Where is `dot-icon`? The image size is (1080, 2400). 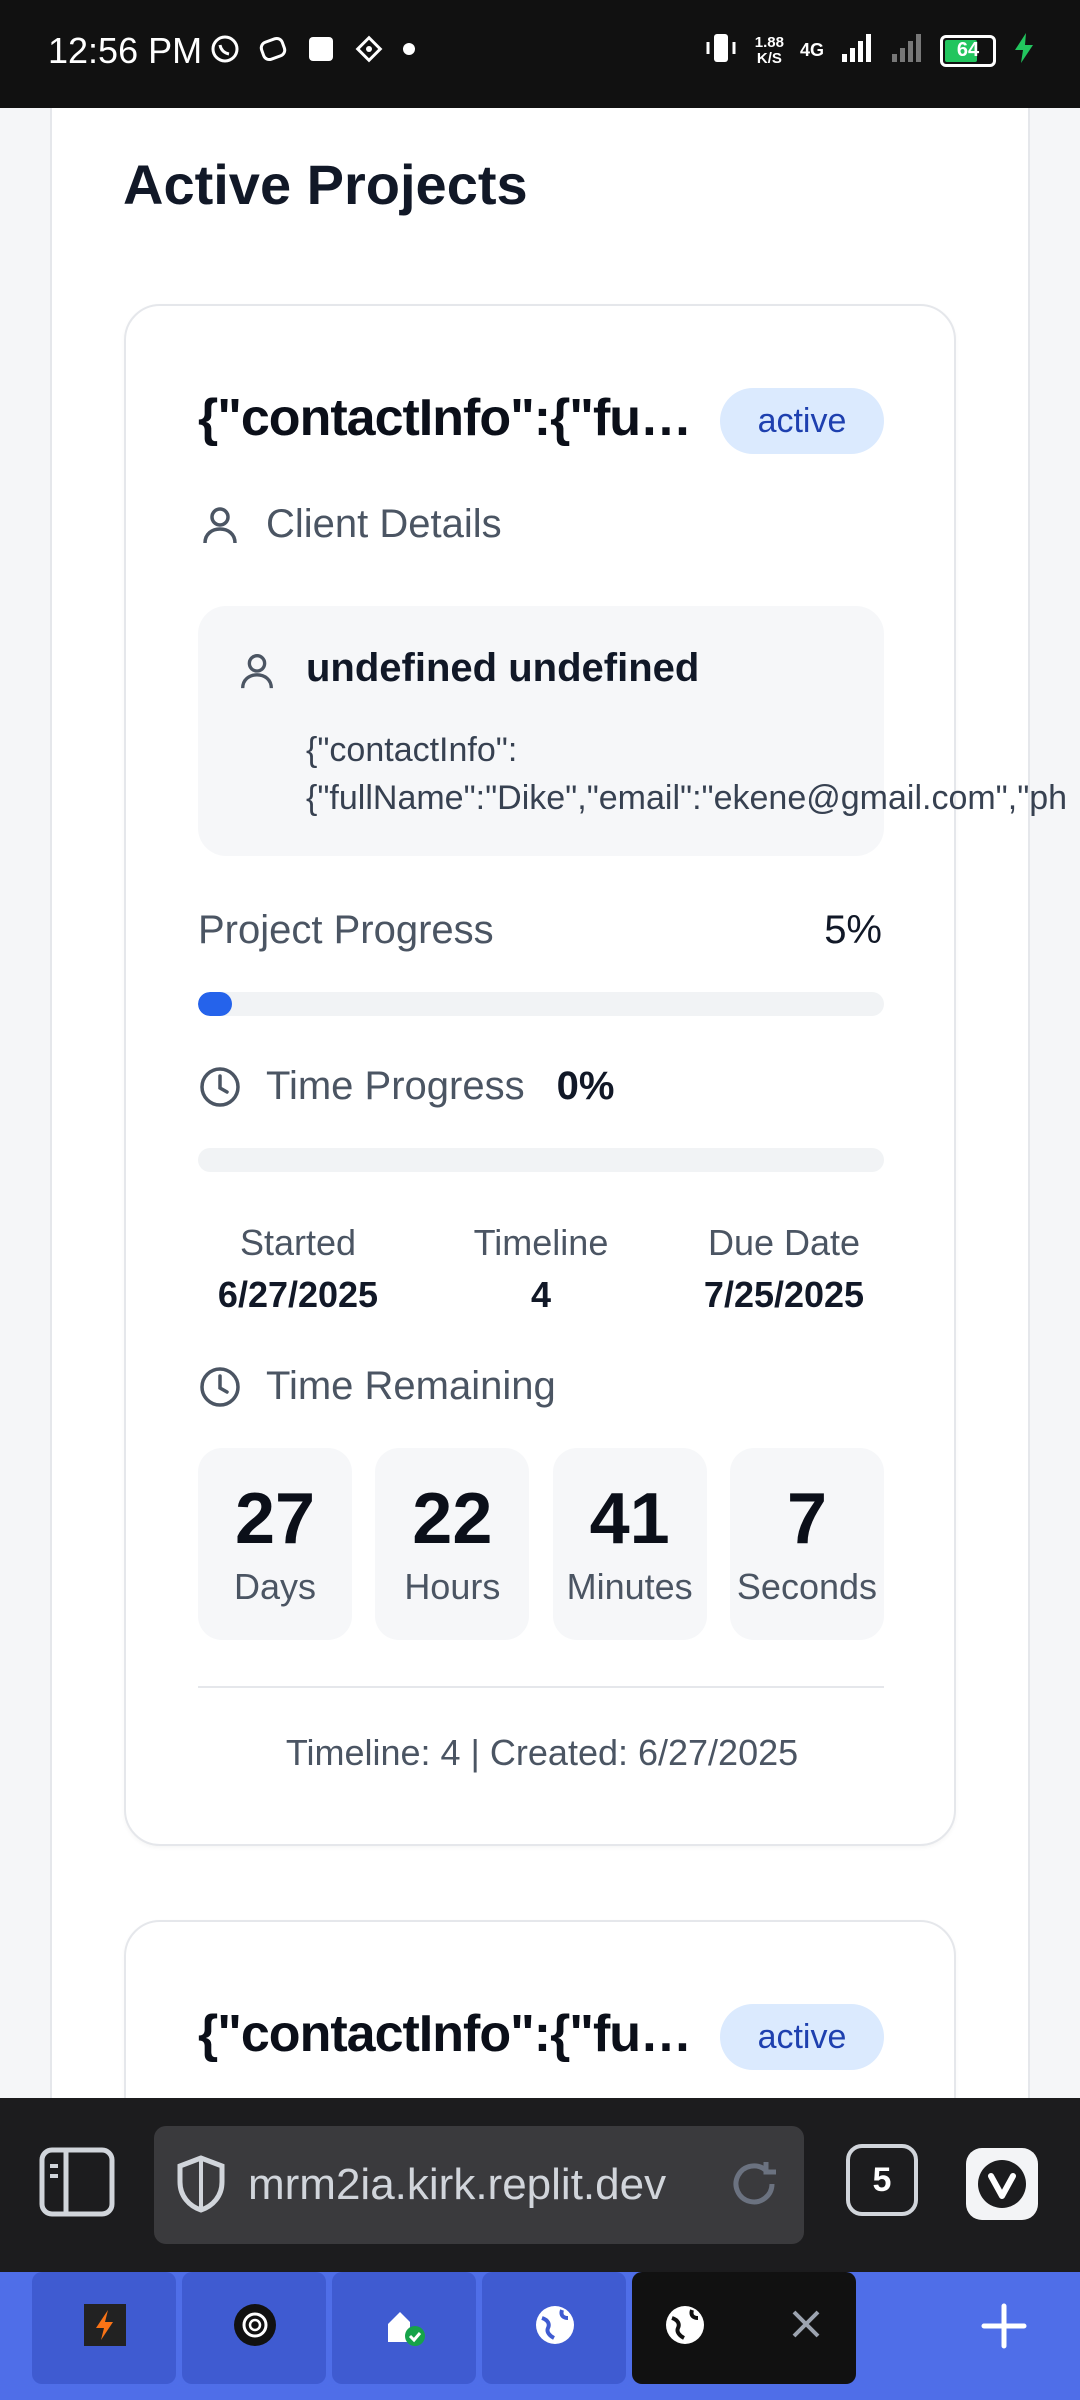
dot-icon is located at coordinates (409, 51).